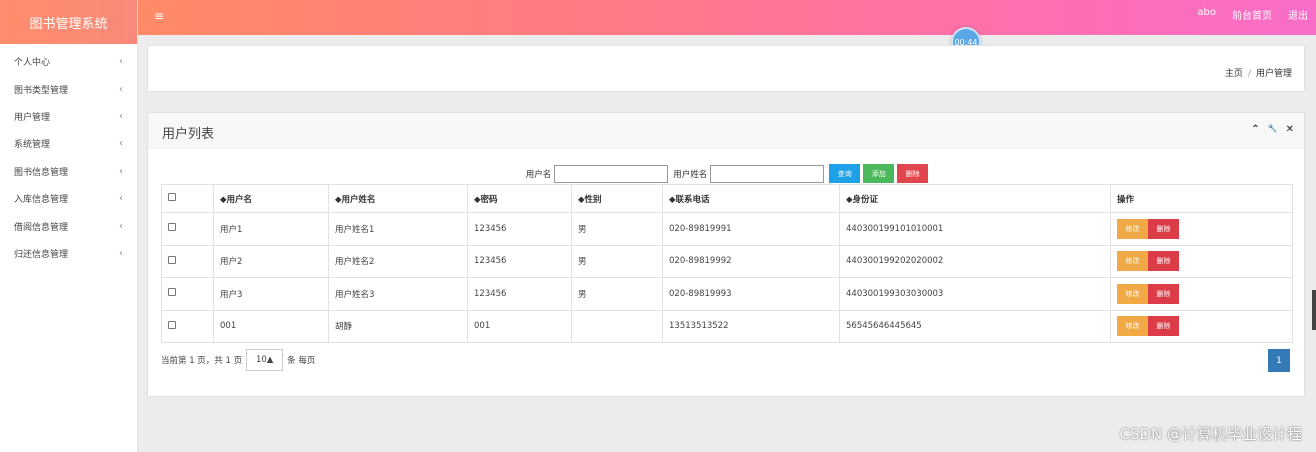 The width and height of the screenshot is (1316, 452). I want to click on cell-idcard: 440300199303030003, so click(975, 294).